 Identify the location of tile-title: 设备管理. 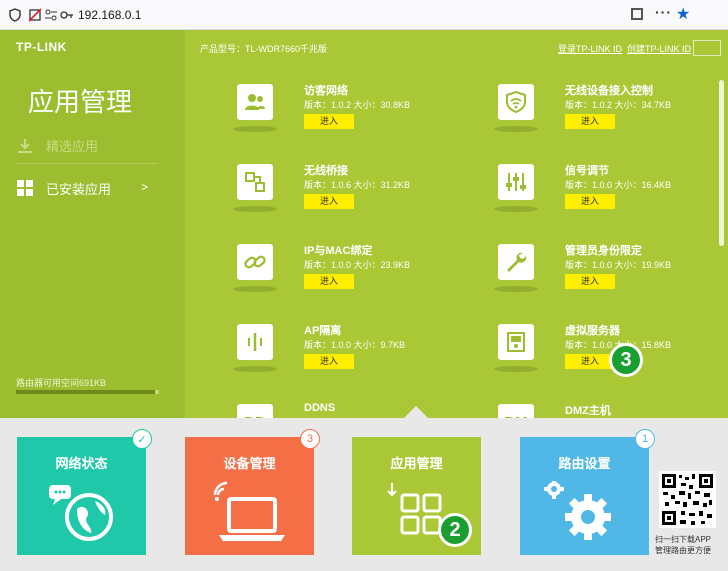
(249, 463).